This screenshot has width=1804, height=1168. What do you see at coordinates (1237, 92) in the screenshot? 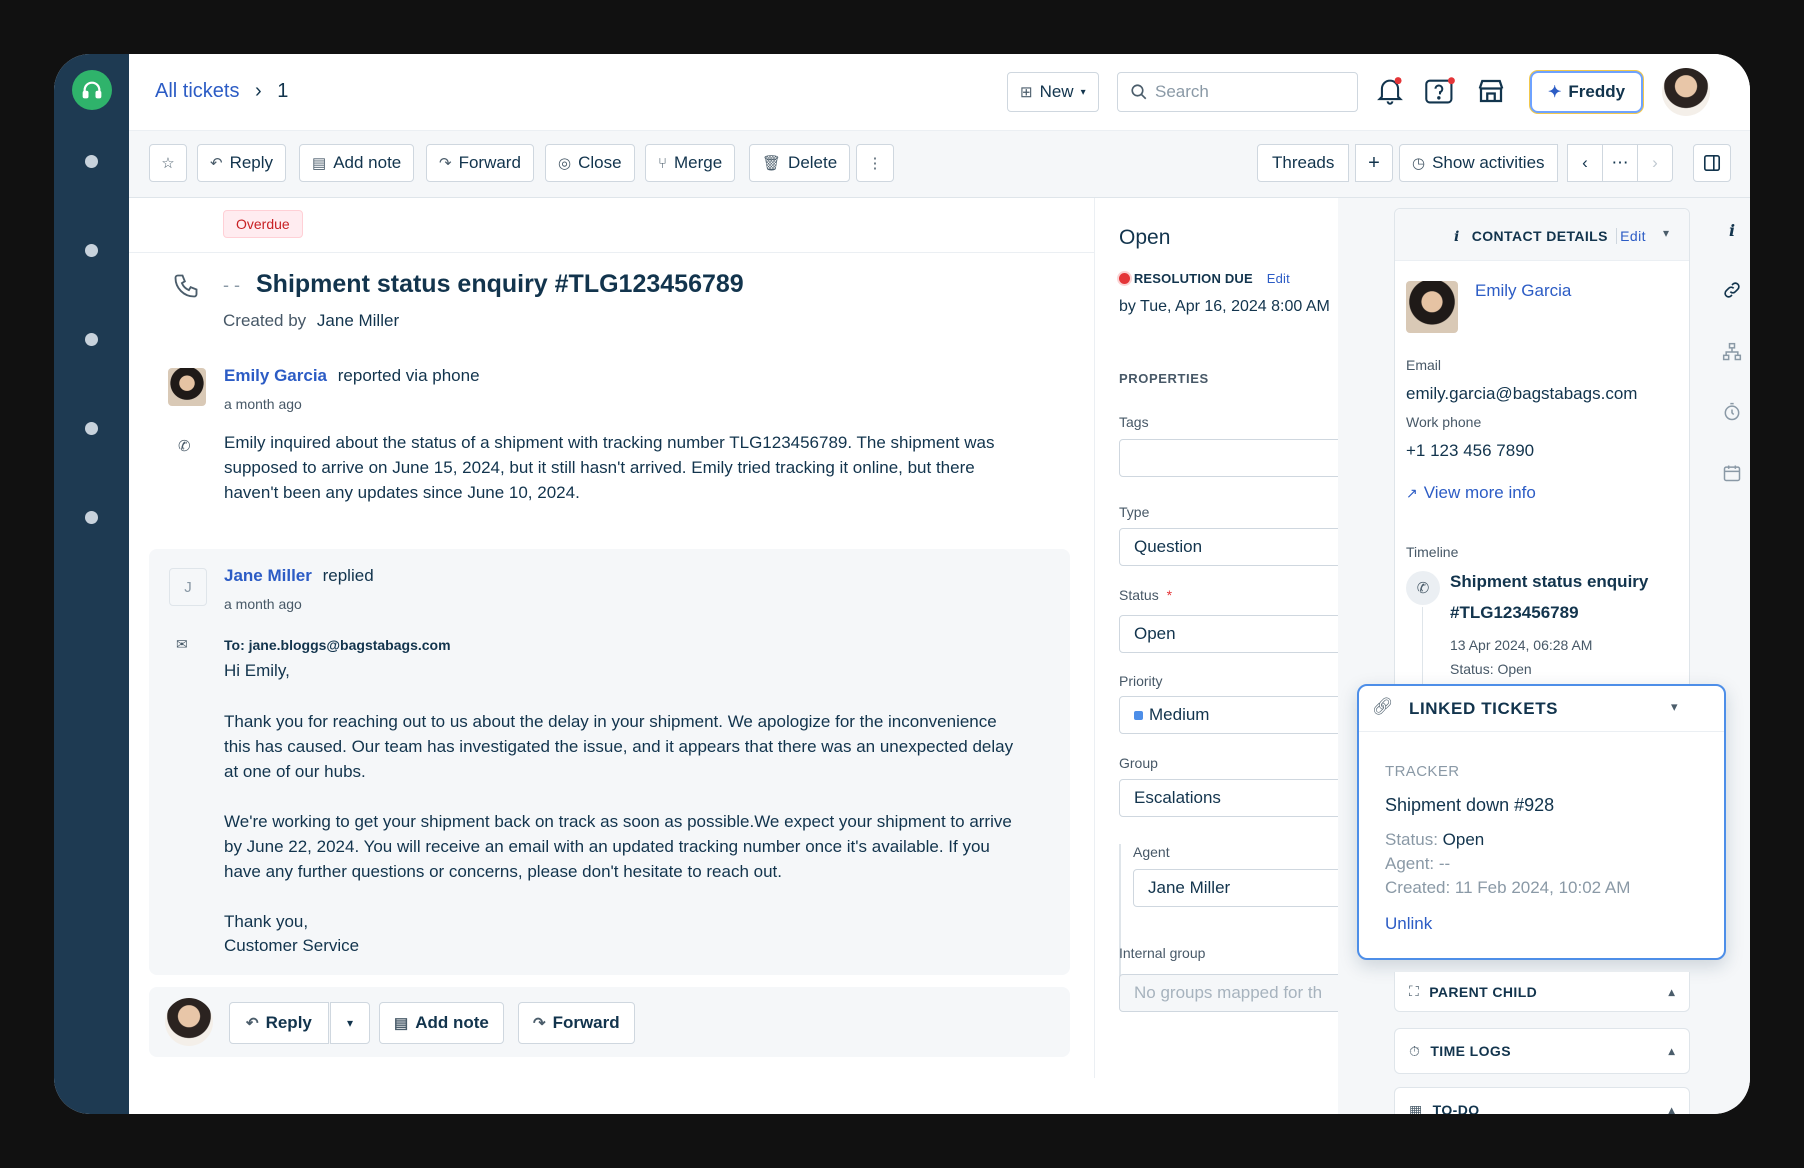
I see `search-input: Search` at bounding box center [1237, 92].